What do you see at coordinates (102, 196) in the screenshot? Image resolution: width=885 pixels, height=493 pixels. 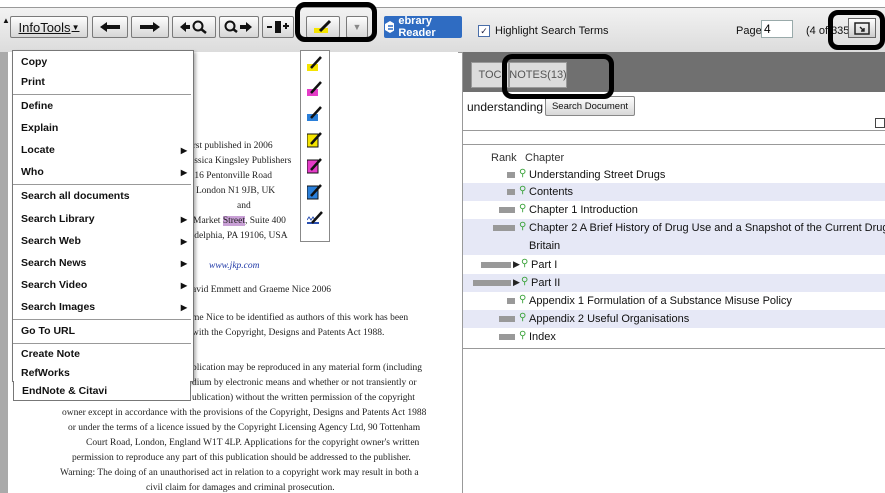 I see `menu-item-search-all-documents: Search all documents` at bounding box center [102, 196].